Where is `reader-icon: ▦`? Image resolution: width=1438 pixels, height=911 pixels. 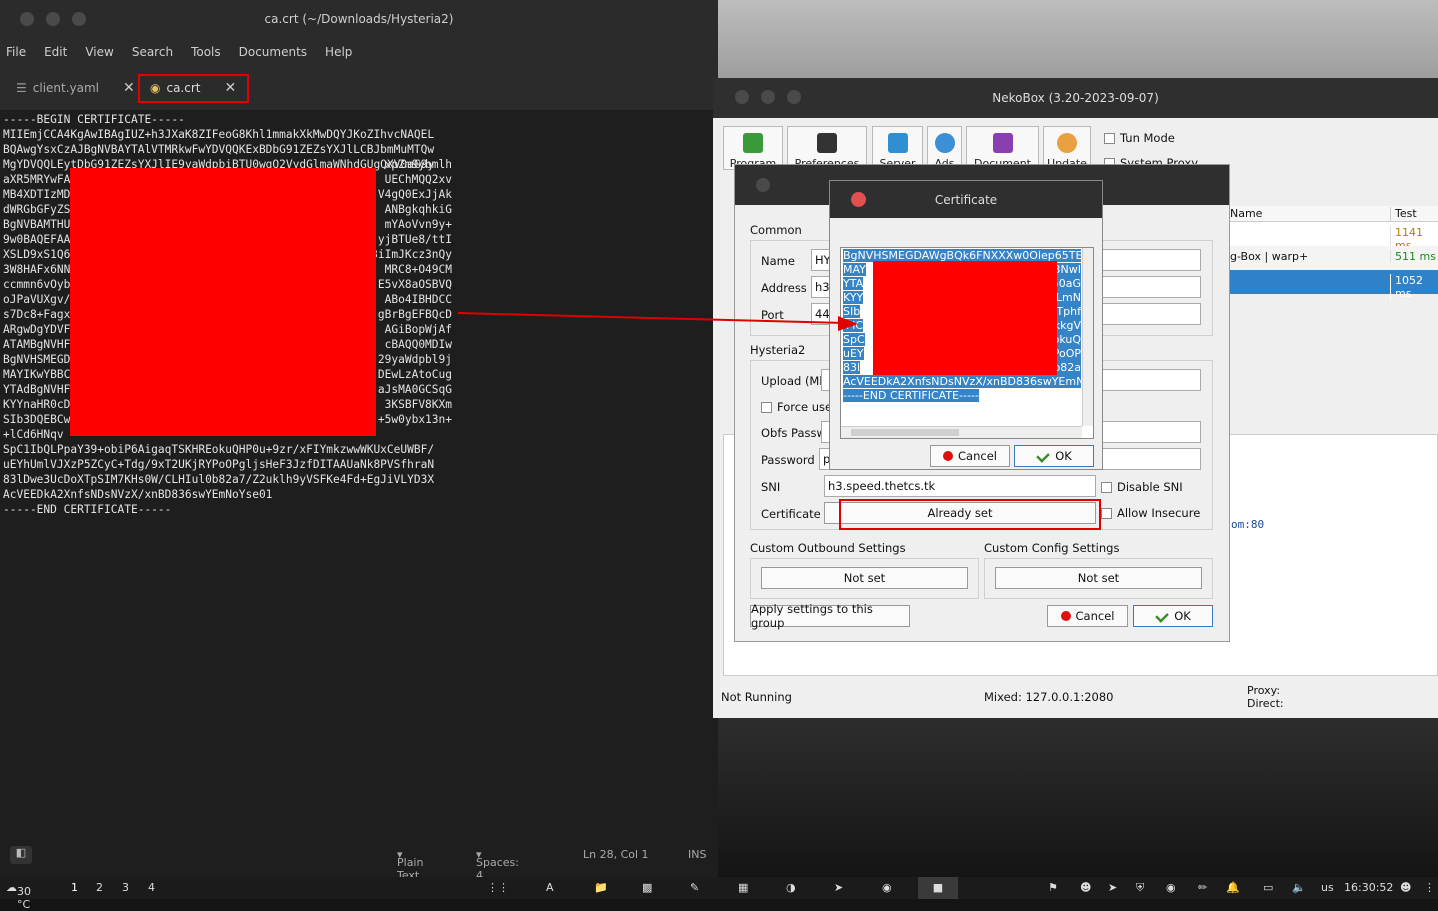
reader-icon: ▦ is located at coordinates (743, 887).